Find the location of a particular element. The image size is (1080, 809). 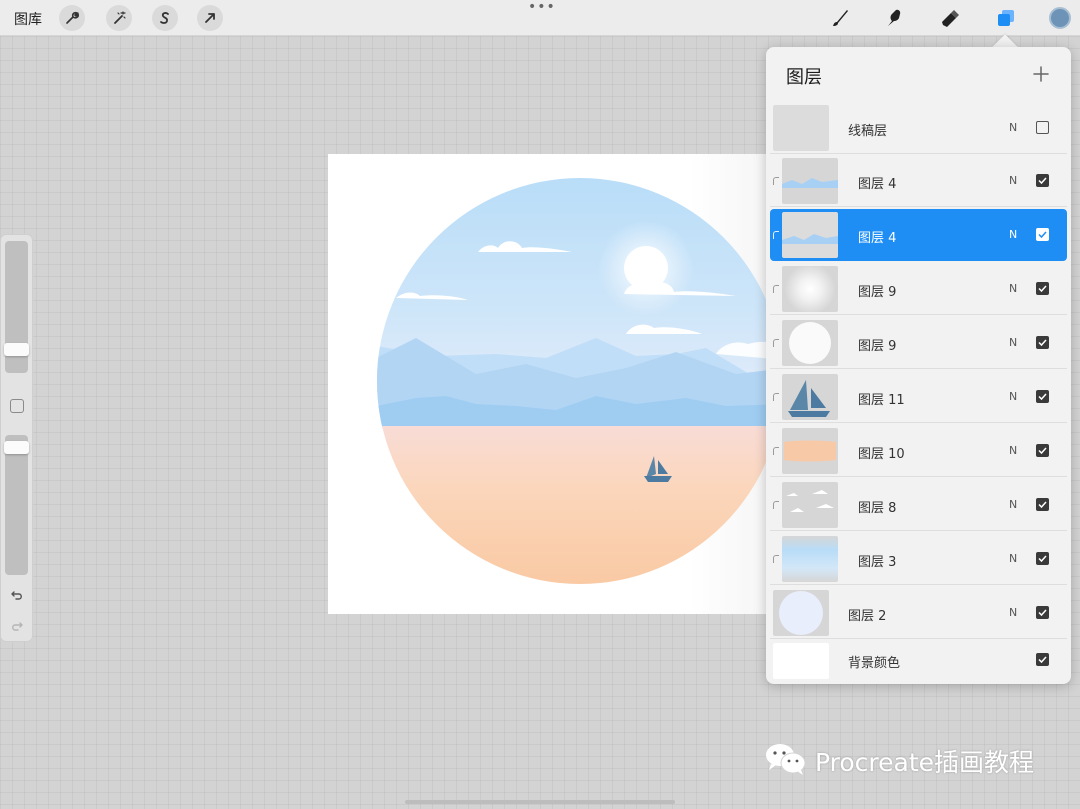

gallery-button: 图库 is located at coordinates (28, 19).